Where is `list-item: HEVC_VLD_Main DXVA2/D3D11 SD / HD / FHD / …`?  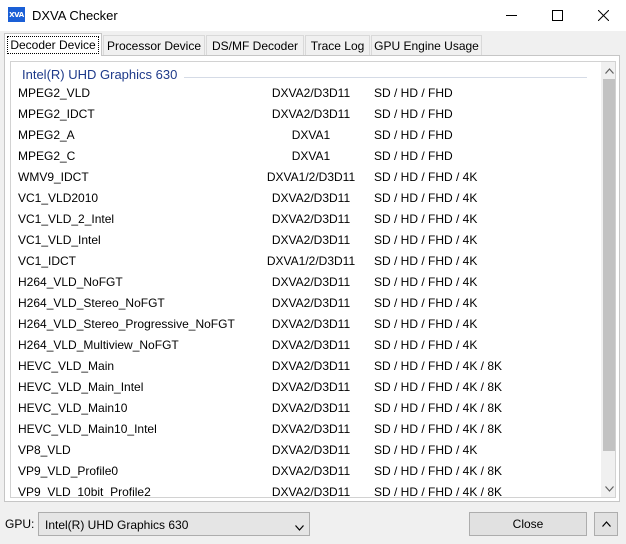
list-item: HEVC_VLD_Main DXVA2/D3D11 SD / HD / FHD / … is located at coordinates (304, 366).